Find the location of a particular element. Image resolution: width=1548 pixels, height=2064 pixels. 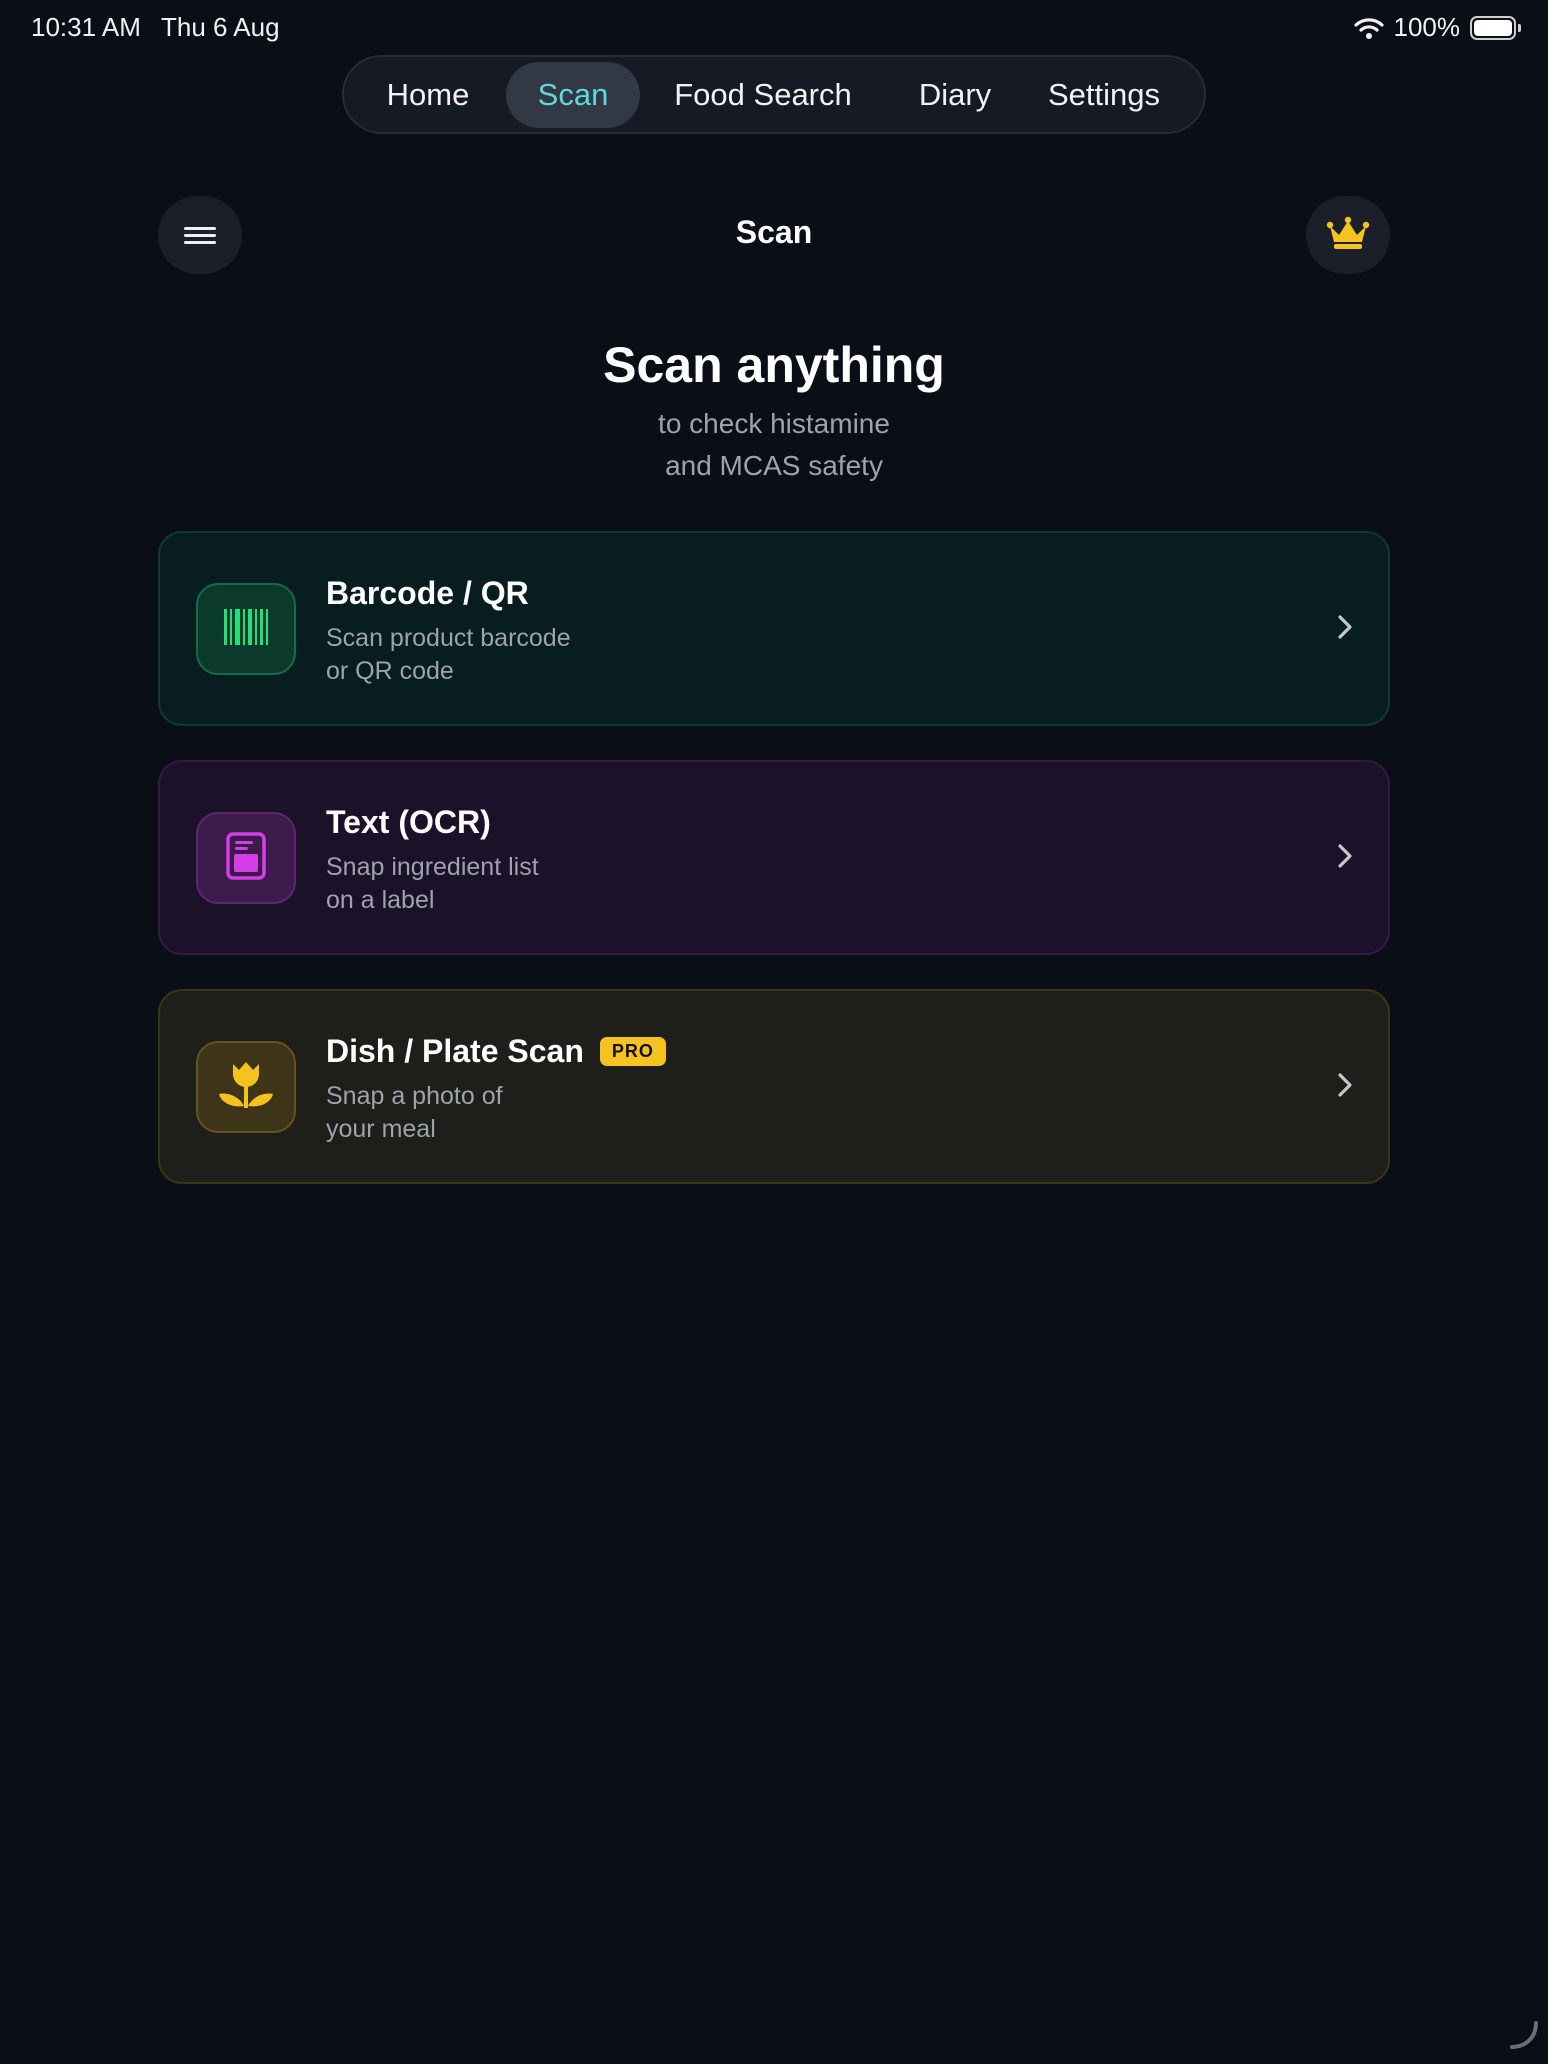

battery-icon is located at coordinates (1496, 27).